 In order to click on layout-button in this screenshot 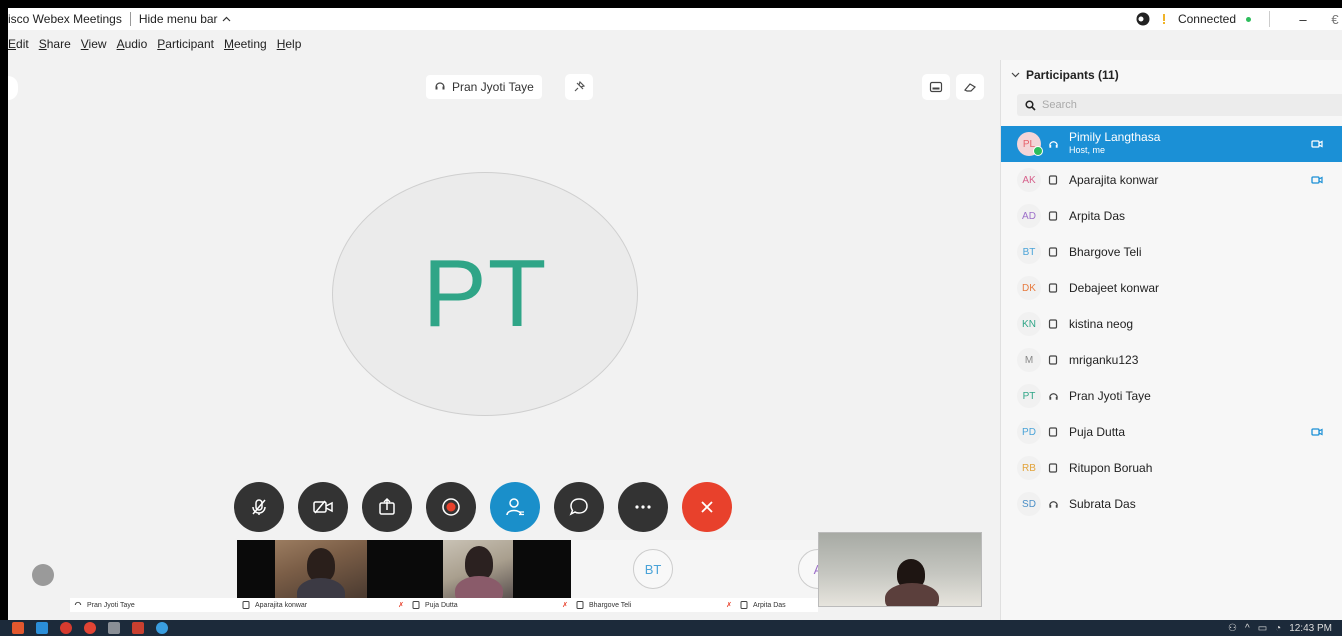, I will do `click(936, 87)`.